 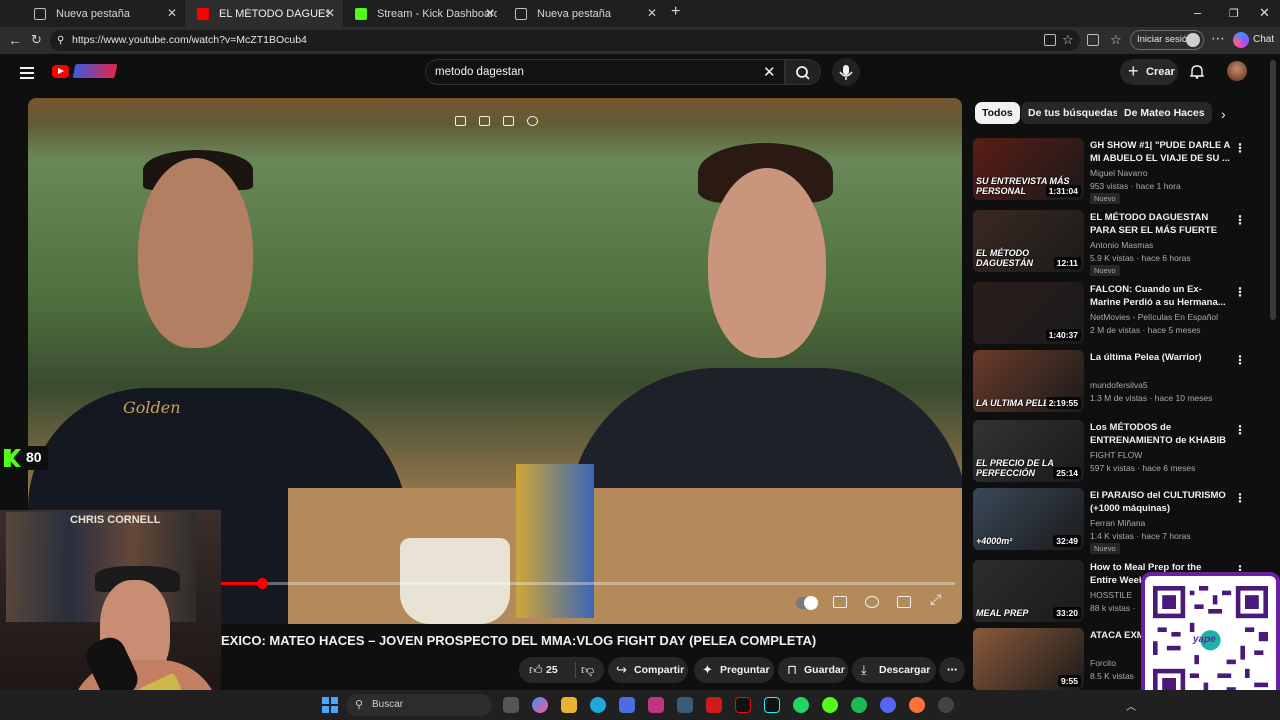 I want to click on download-button: ⤓ Descargar, so click(x=894, y=670).